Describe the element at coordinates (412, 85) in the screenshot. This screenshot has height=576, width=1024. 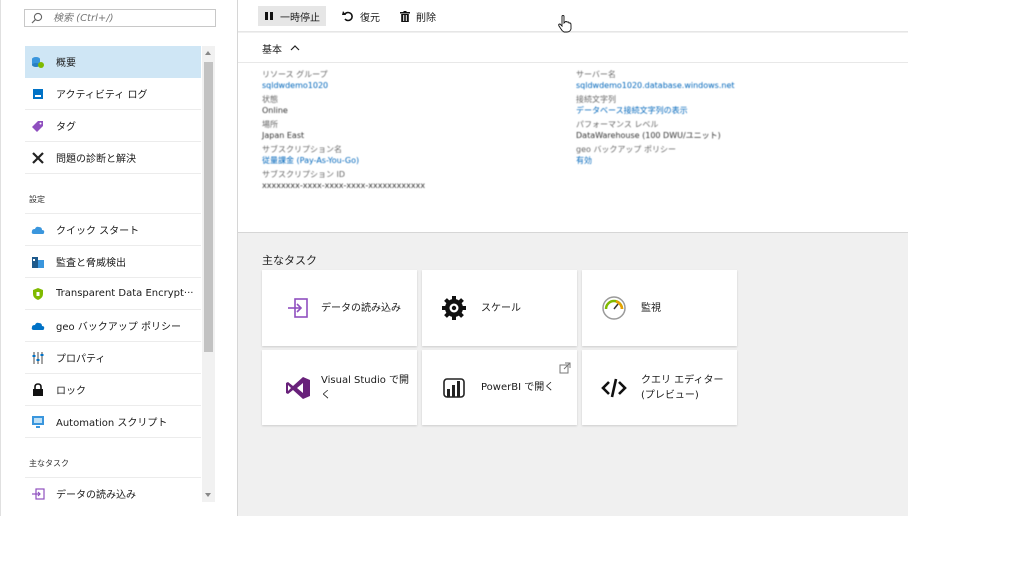
I see `resource-group-link: sqldwdemo1020` at that location.